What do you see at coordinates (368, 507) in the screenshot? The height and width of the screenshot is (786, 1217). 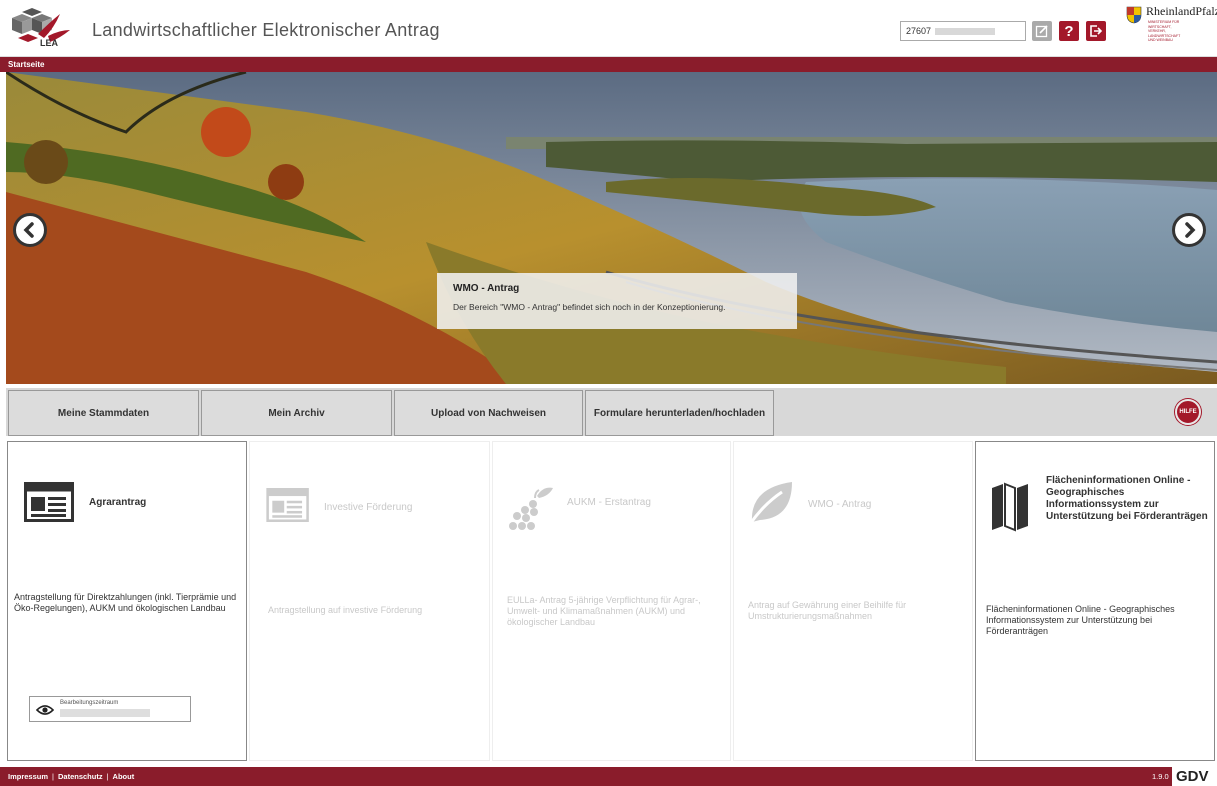 I see `card-title: Investive Förderung` at bounding box center [368, 507].